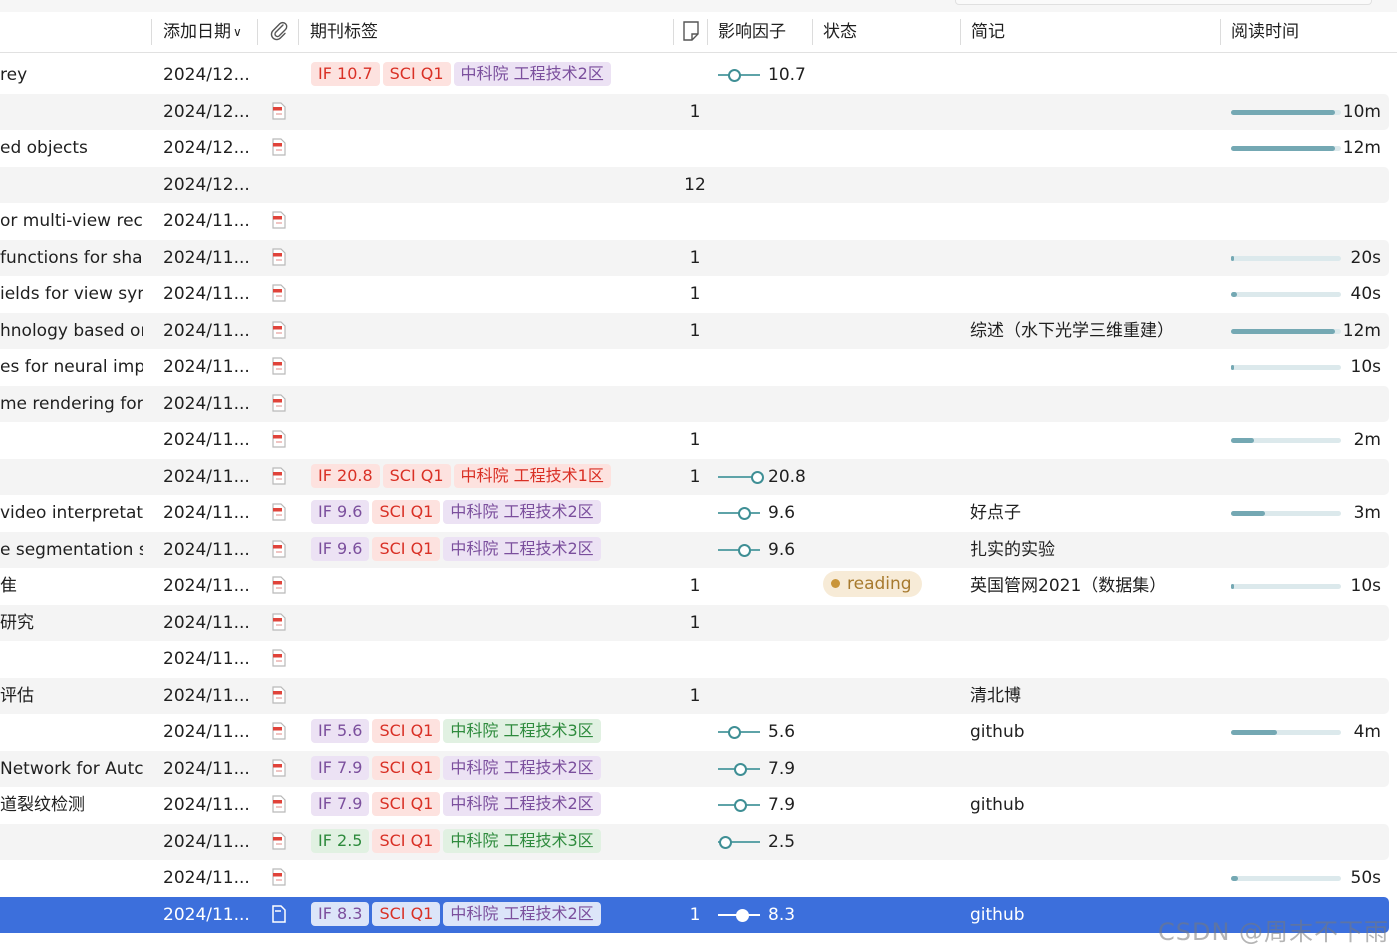  Describe the element at coordinates (694, 476) in the screenshot. I see `table-row: 2024/11... IF 20.8 SCI Q1 中科院 工程技术1区 1 20.8` at that location.